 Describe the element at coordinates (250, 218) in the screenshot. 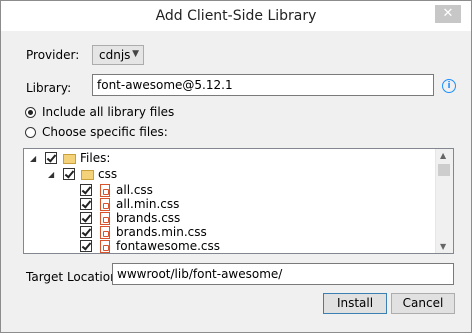

I see `tree-file-item: brands.css` at that location.